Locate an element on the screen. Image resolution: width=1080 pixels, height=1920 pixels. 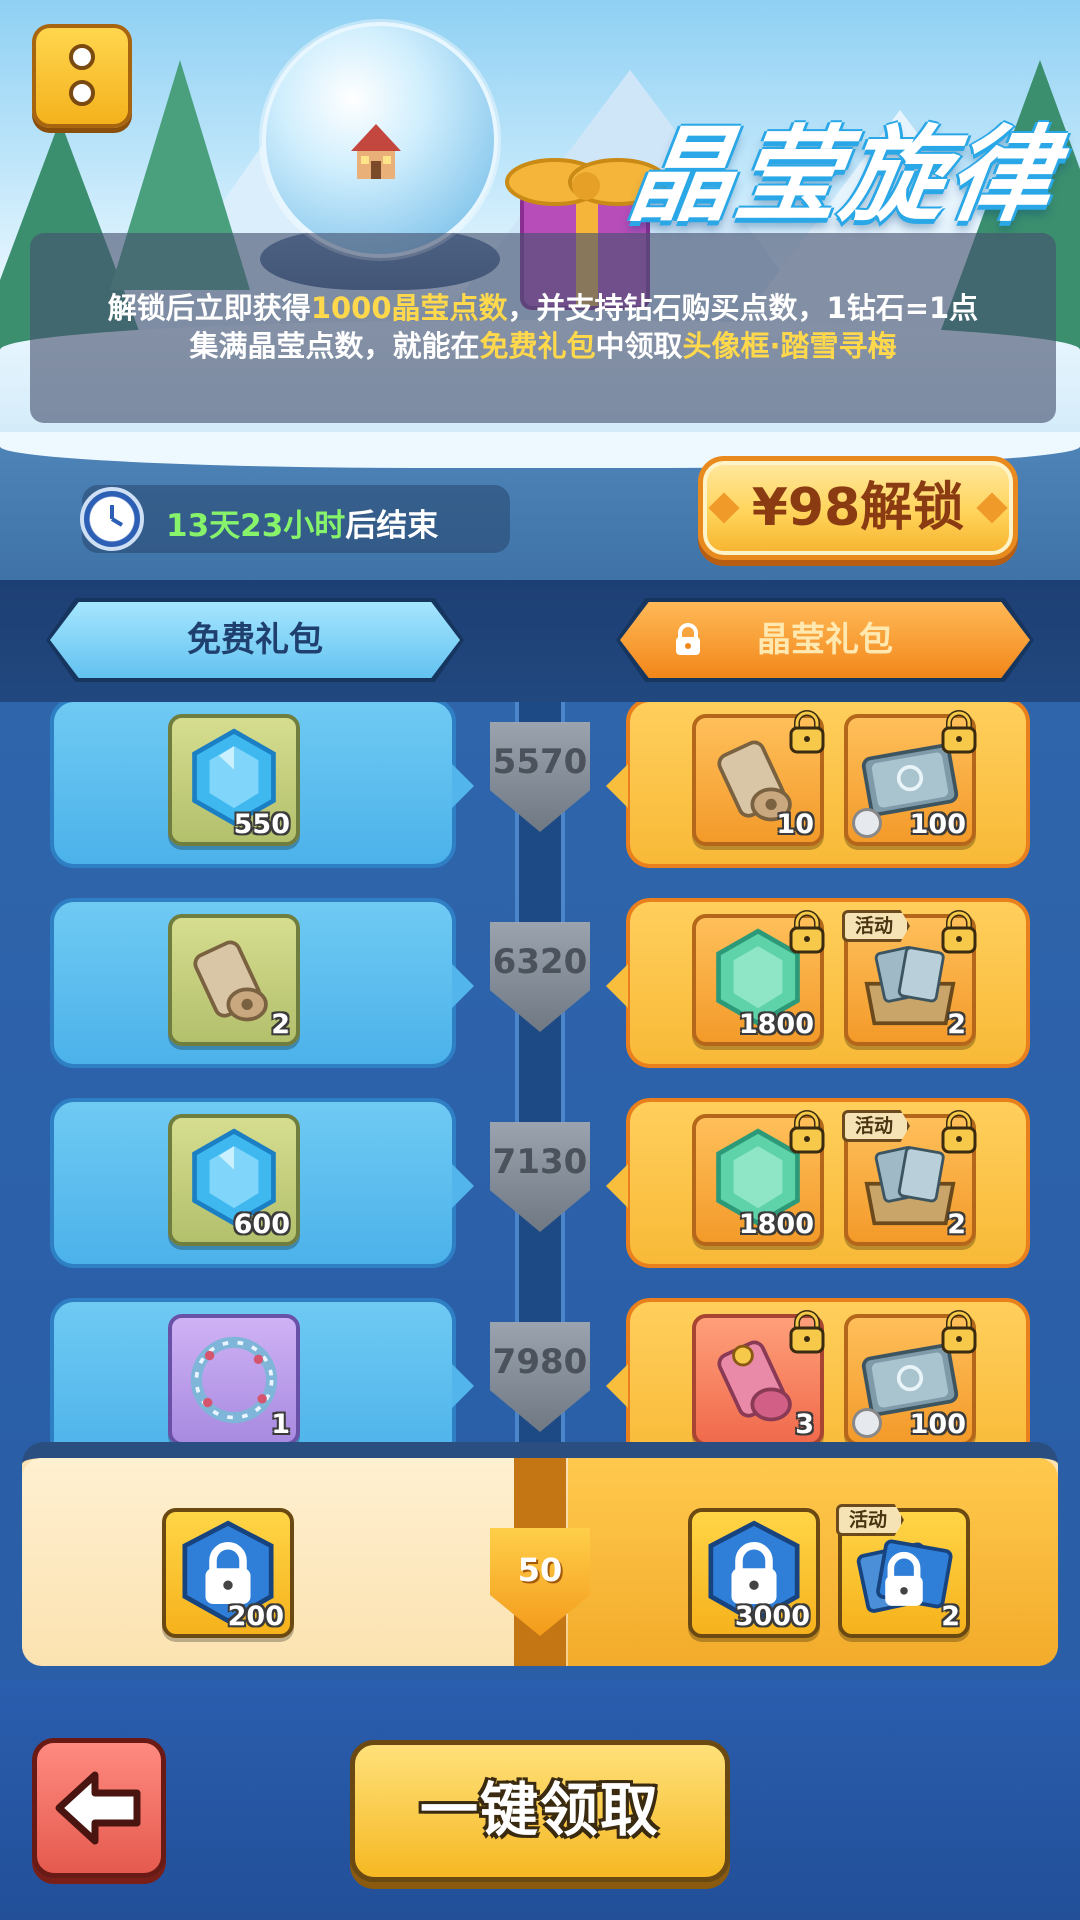
event-title: 晶莹旋律 is located at coordinates (843, 175).